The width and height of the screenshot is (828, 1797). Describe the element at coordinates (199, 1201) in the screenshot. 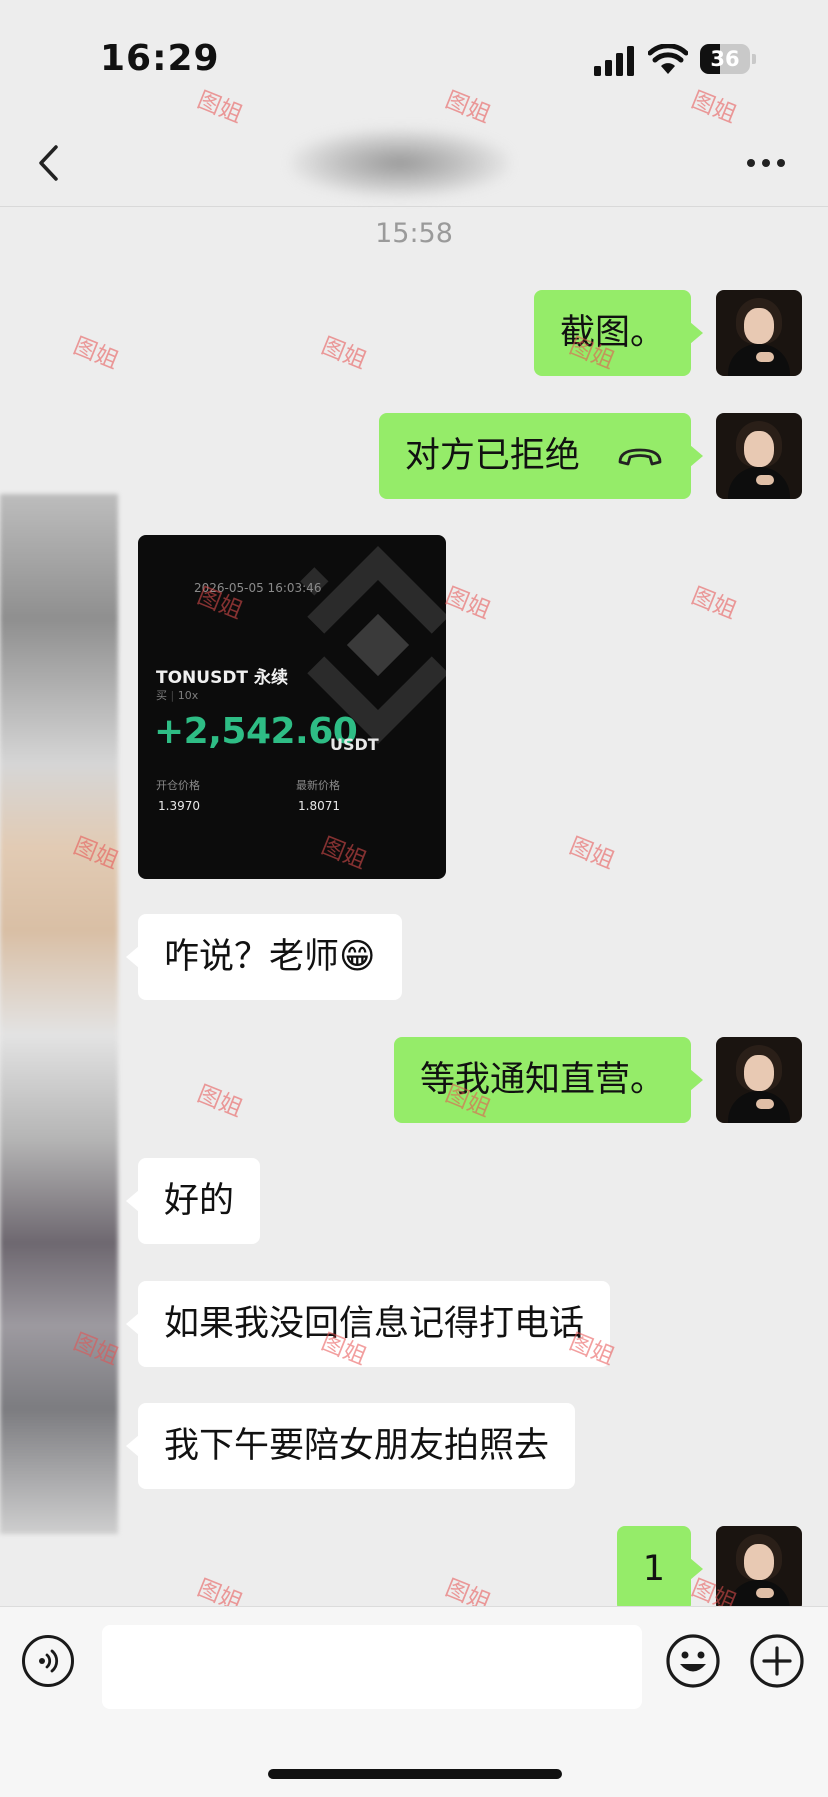

I see `message-text: 好的` at that location.